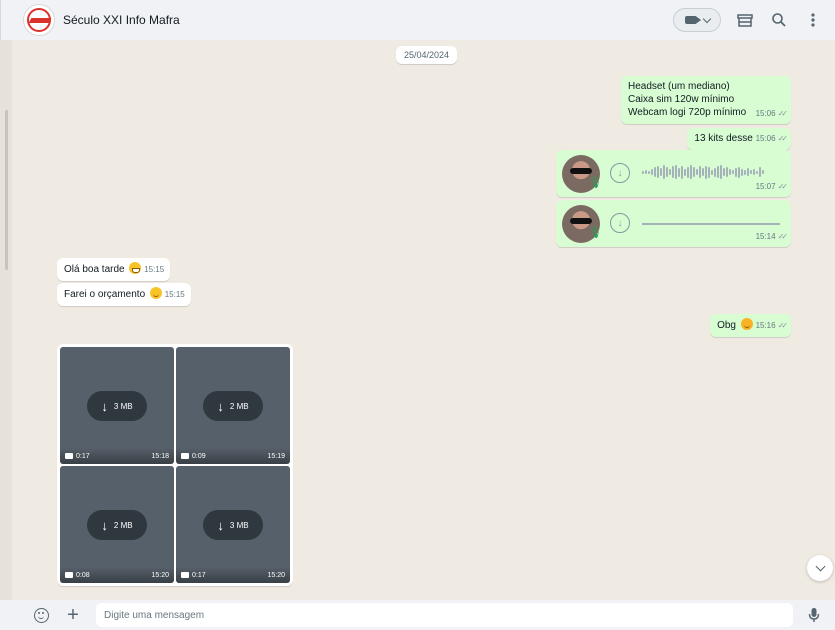 This screenshot has height=630, width=835. I want to click on plus-icon: +, so click(73, 615).